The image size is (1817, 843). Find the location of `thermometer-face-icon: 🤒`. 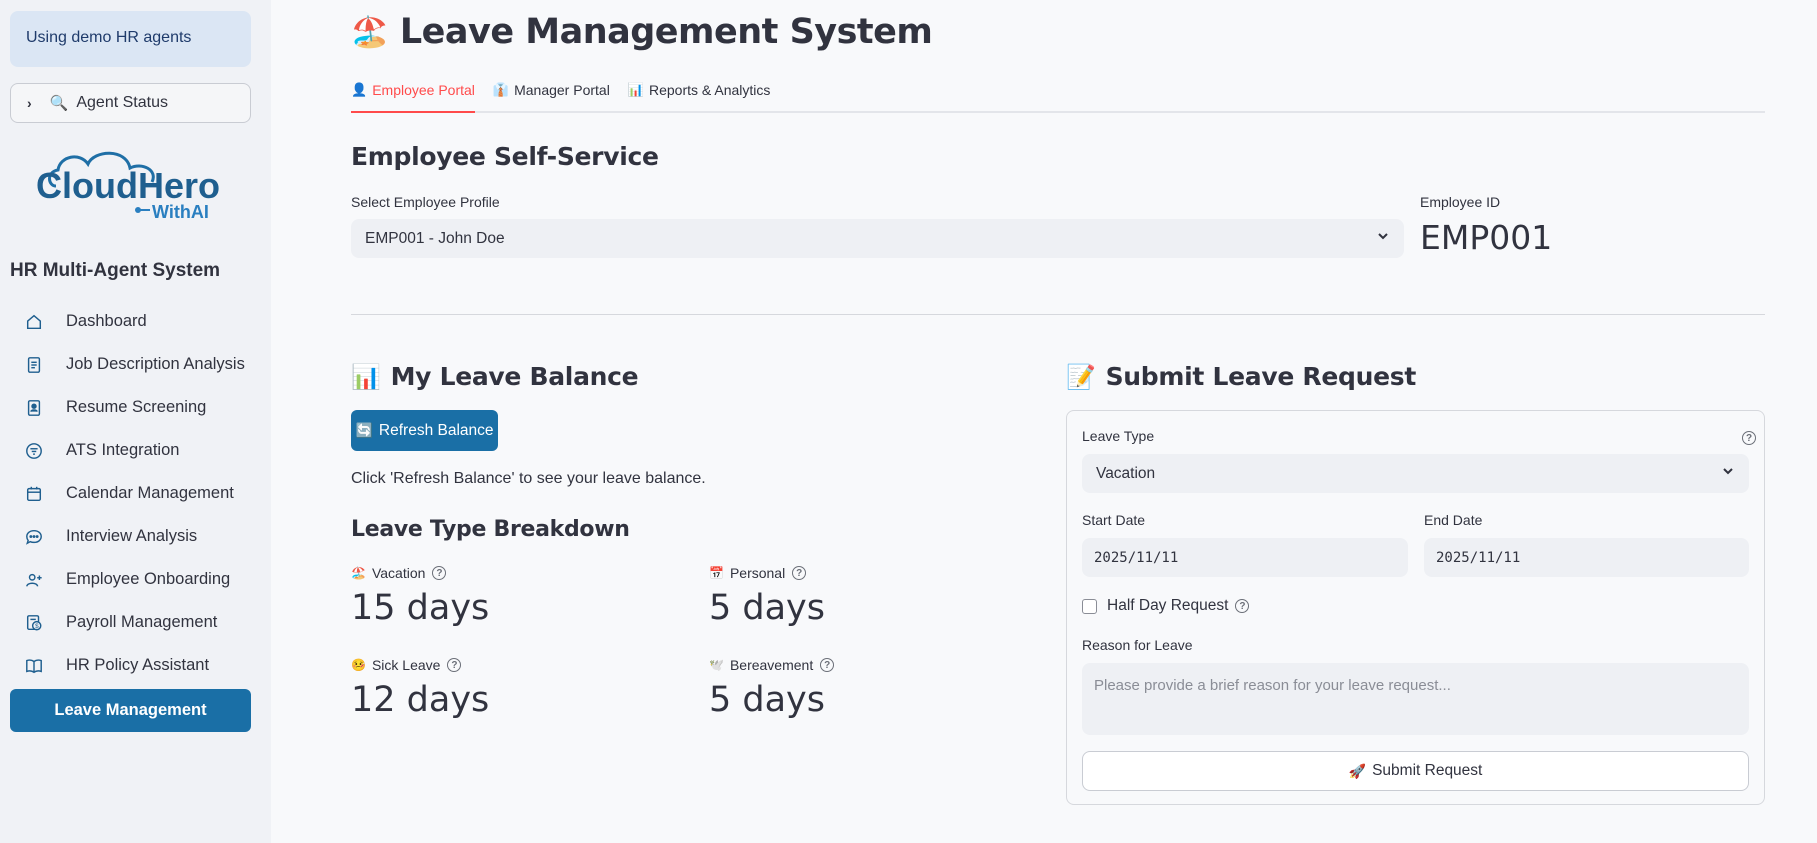

thermometer-face-icon: 🤒 is located at coordinates (358, 665).